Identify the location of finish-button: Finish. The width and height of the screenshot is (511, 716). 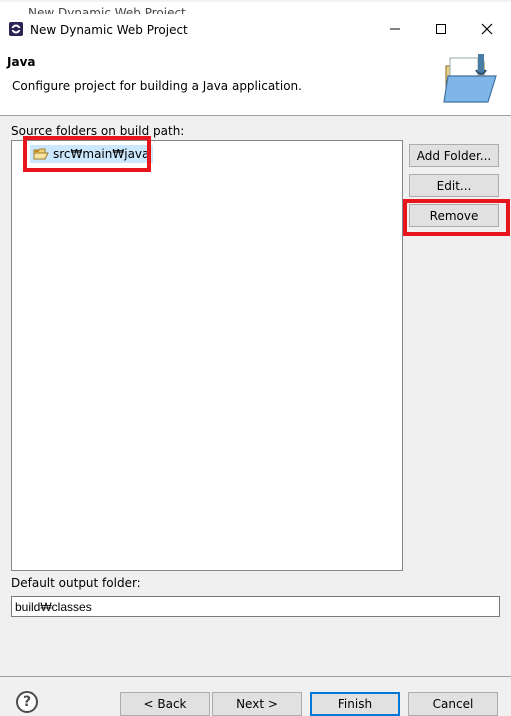
(355, 704).